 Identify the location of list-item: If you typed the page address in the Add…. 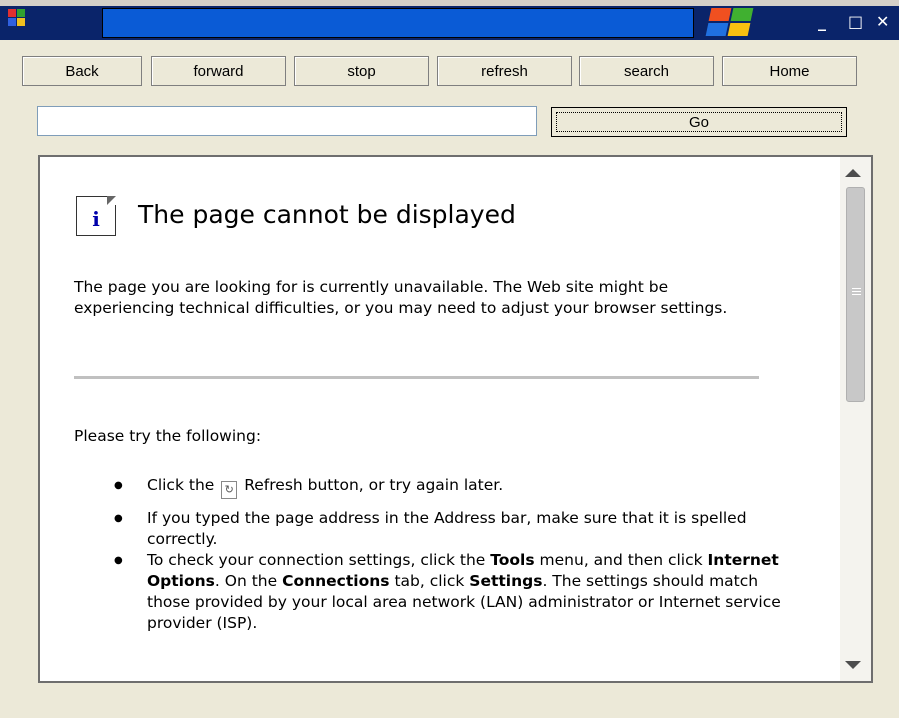
(459, 529).